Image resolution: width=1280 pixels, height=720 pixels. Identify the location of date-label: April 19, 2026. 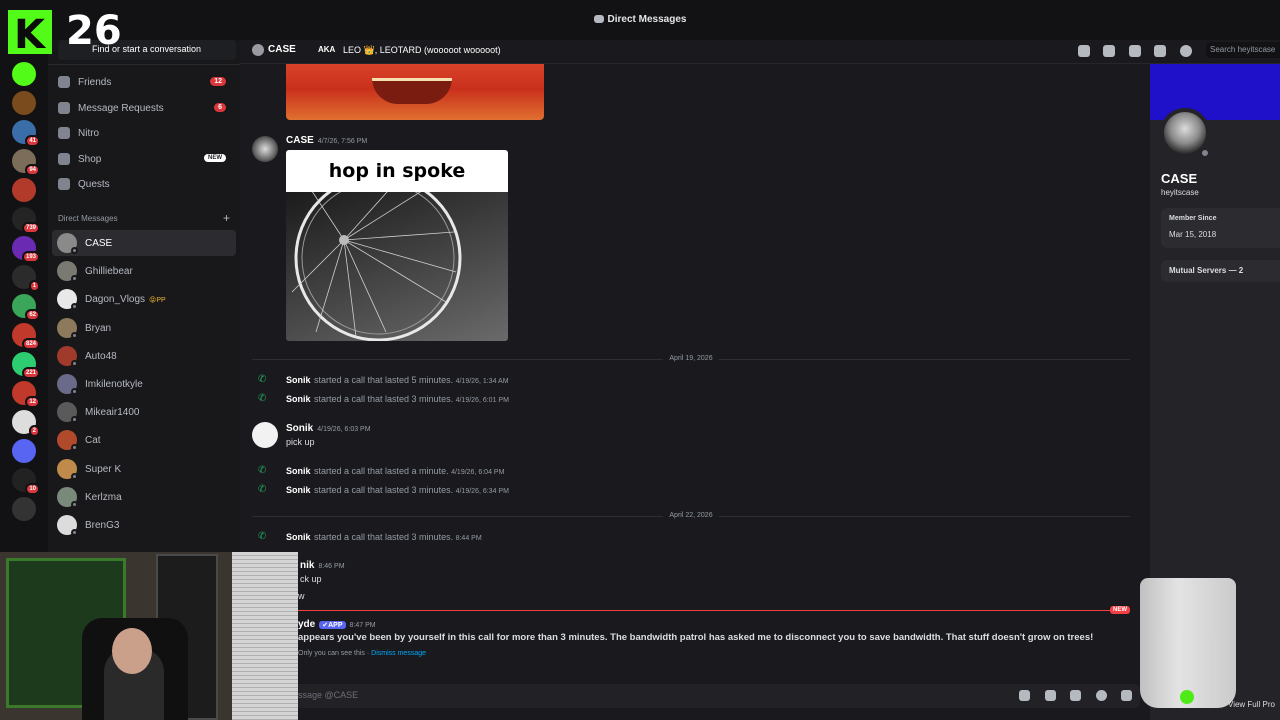
(691, 358).